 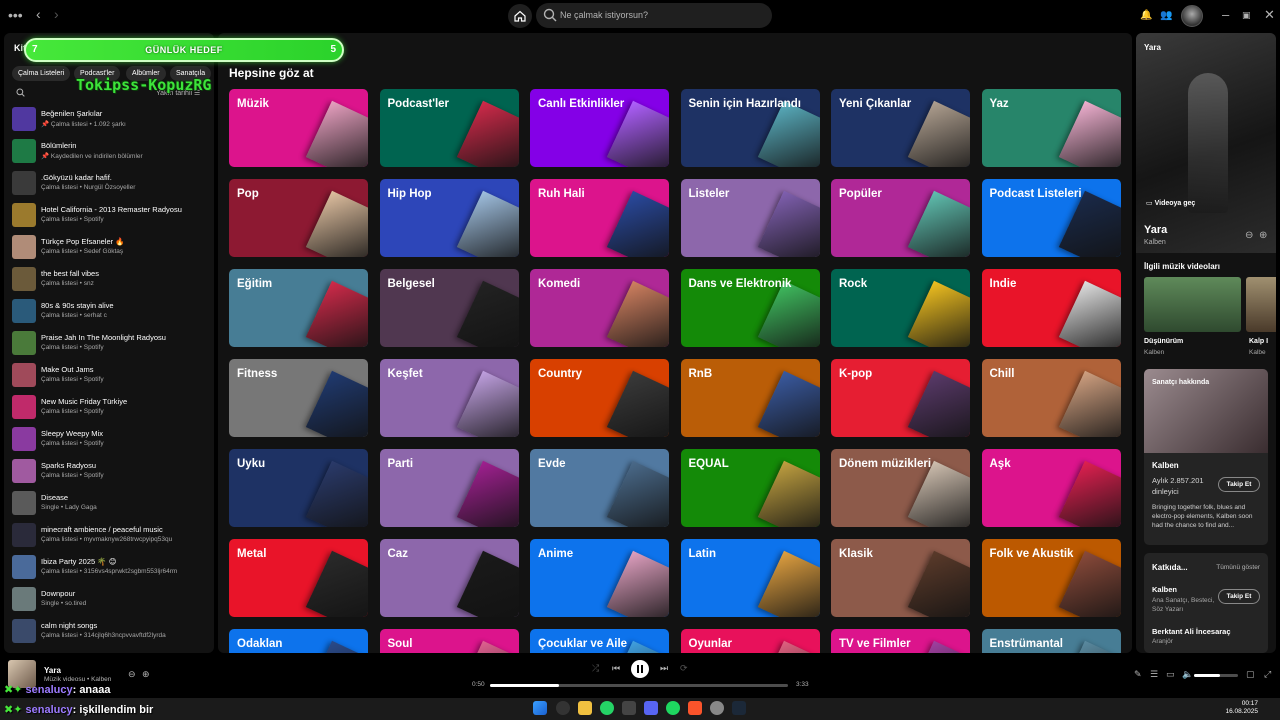 What do you see at coordinates (298, 641) in the screenshot?
I see `category-tile: Odaklan` at bounding box center [298, 641].